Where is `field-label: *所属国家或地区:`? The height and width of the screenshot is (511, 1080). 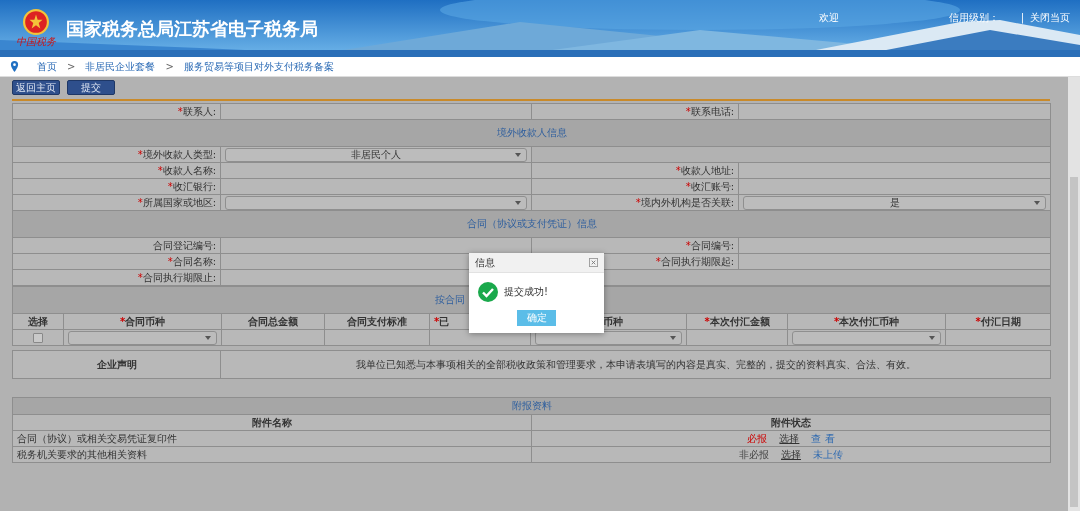 field-label: *所属国家或地区: is located at coordinates (176, 202).